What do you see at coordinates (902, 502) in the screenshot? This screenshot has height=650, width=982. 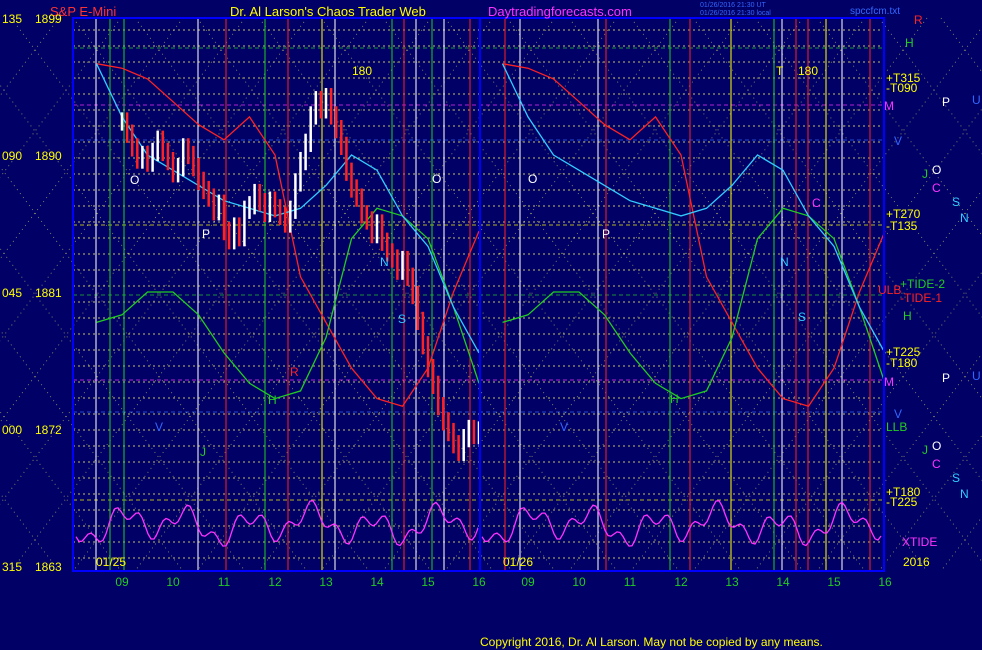 I see `right-label: -T225` at bounding box center [902, 502].